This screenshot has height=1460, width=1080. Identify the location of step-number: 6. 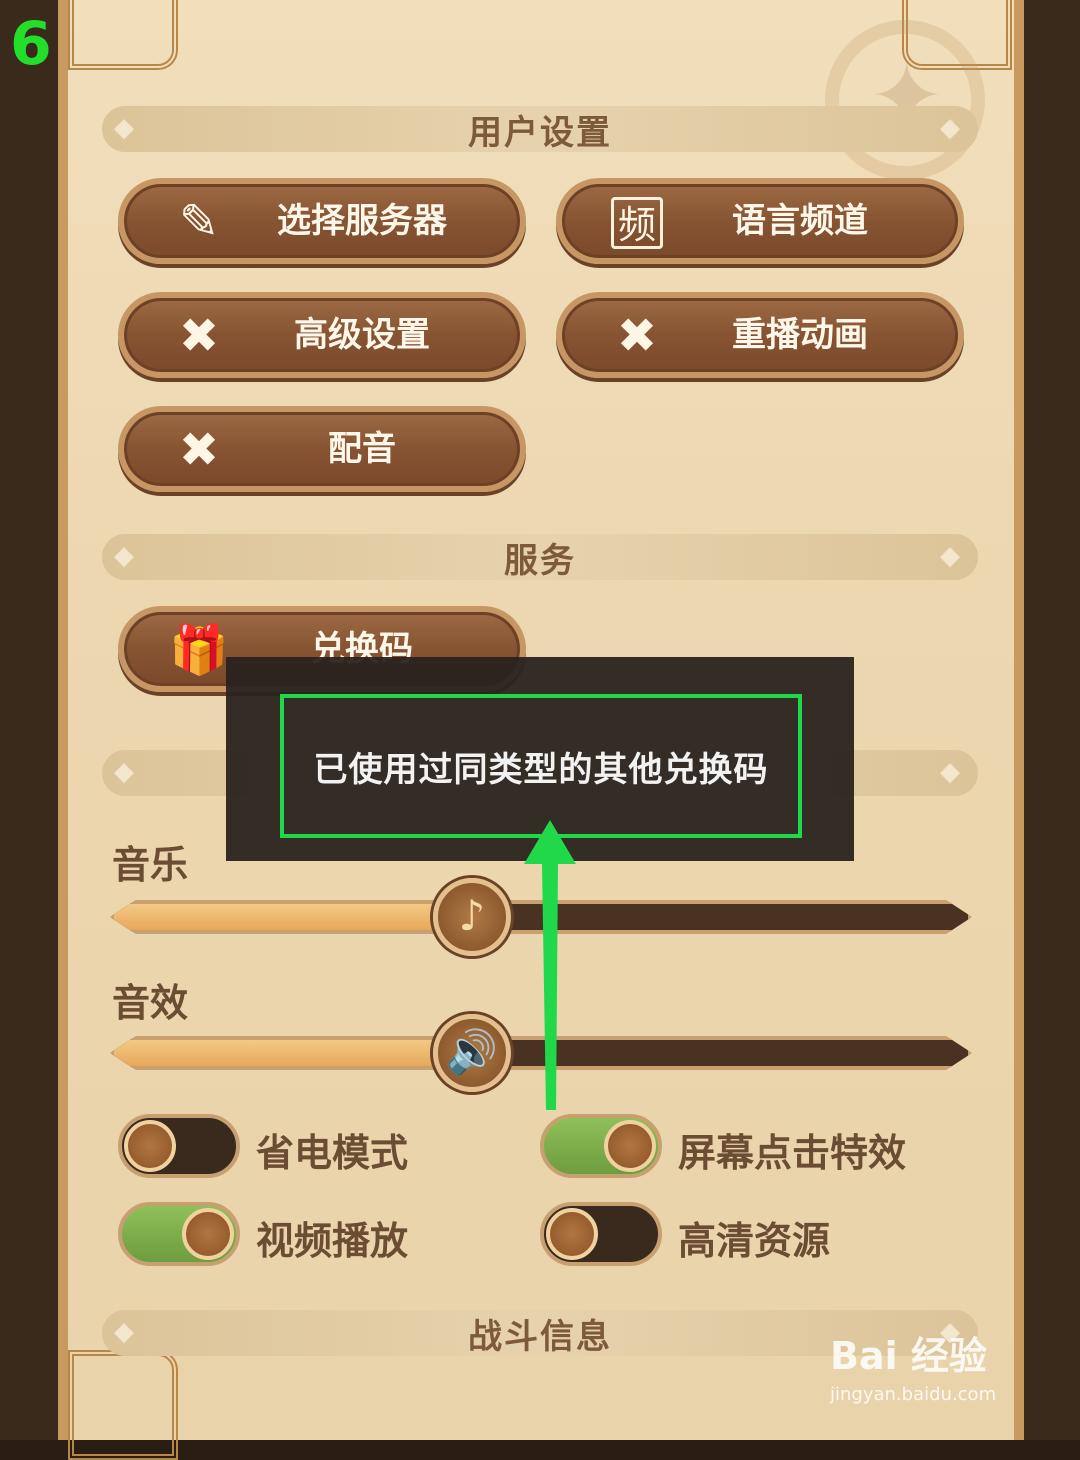
(31, 44).